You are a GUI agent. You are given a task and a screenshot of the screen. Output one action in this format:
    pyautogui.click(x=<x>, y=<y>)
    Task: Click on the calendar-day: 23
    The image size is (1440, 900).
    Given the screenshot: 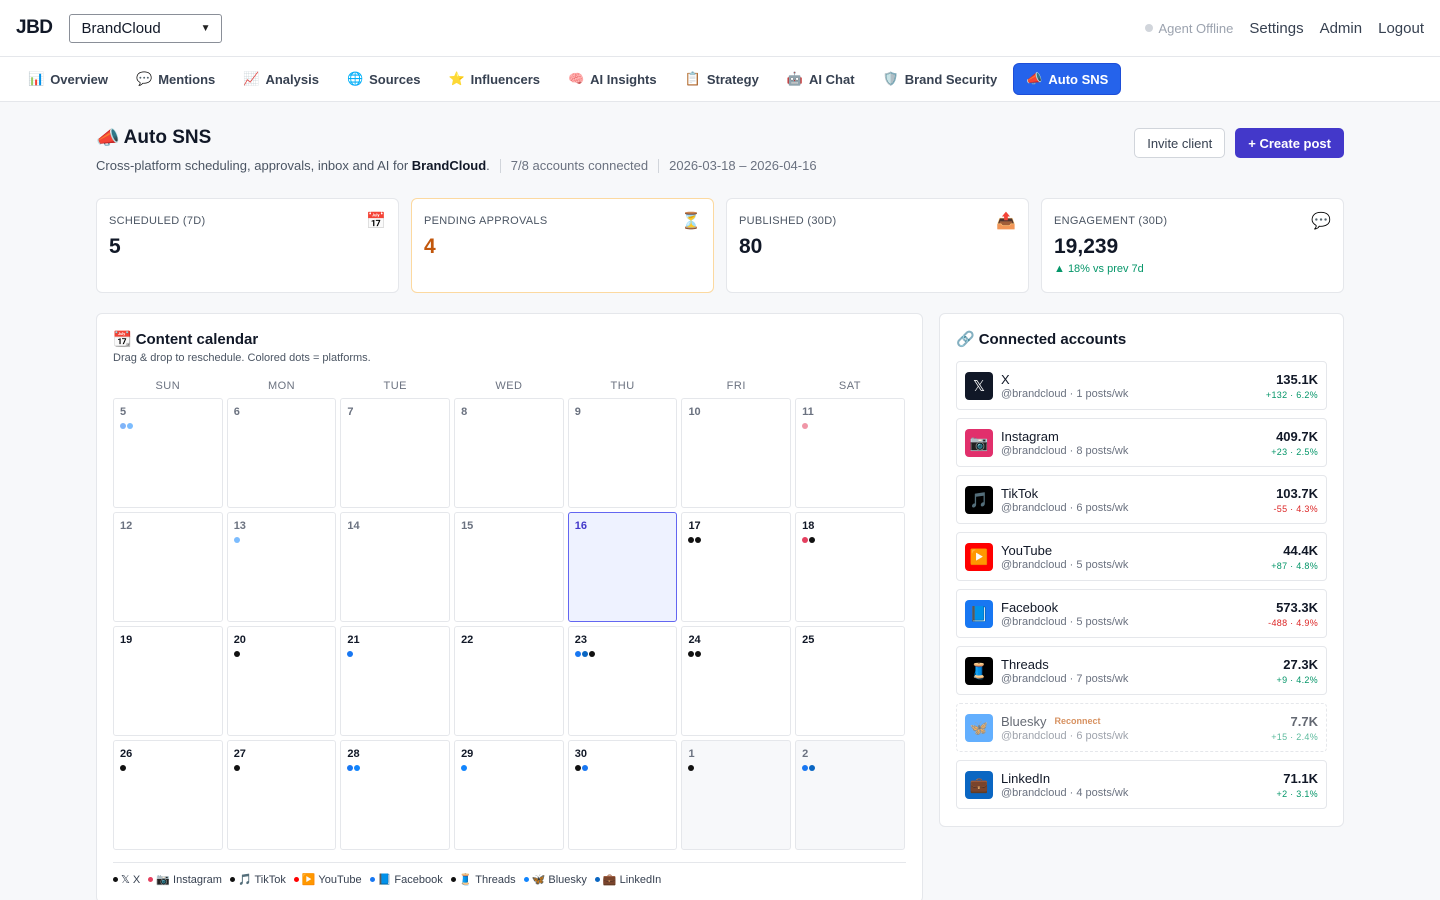 What is the action you would take?
    pyautogui.click(x=622, y=681)
    